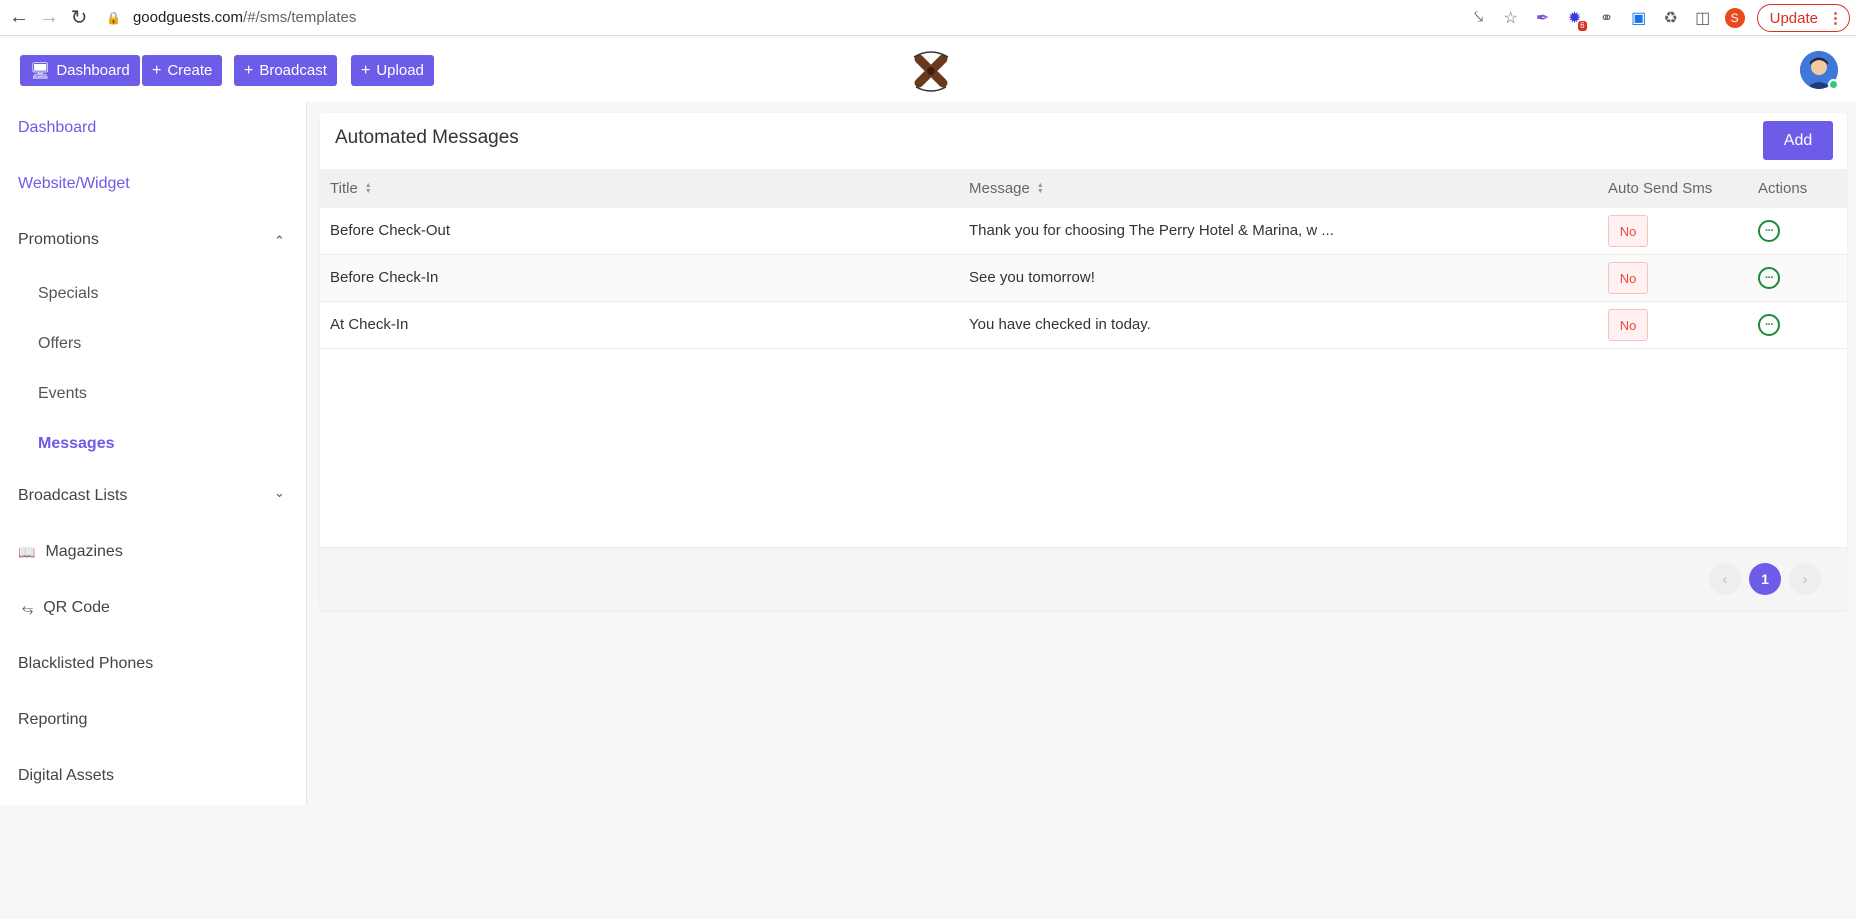 Image resolution: width=1856 pixels, height=919 pixels. What do you see at coordinates (1582, 26) in the screenshot?
I see `extension-badge: 6` at bounding box center [1582, 26].